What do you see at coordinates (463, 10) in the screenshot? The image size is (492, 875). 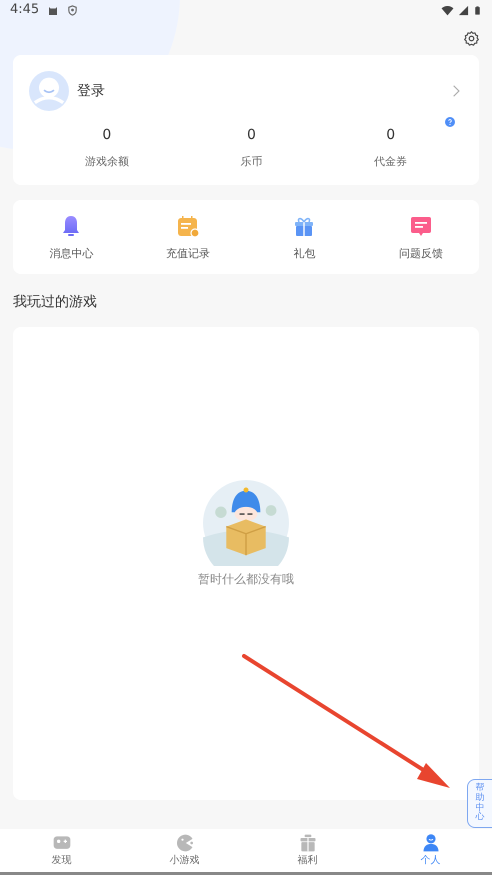 I see `signal-icon` at bounding box center [463, 10].